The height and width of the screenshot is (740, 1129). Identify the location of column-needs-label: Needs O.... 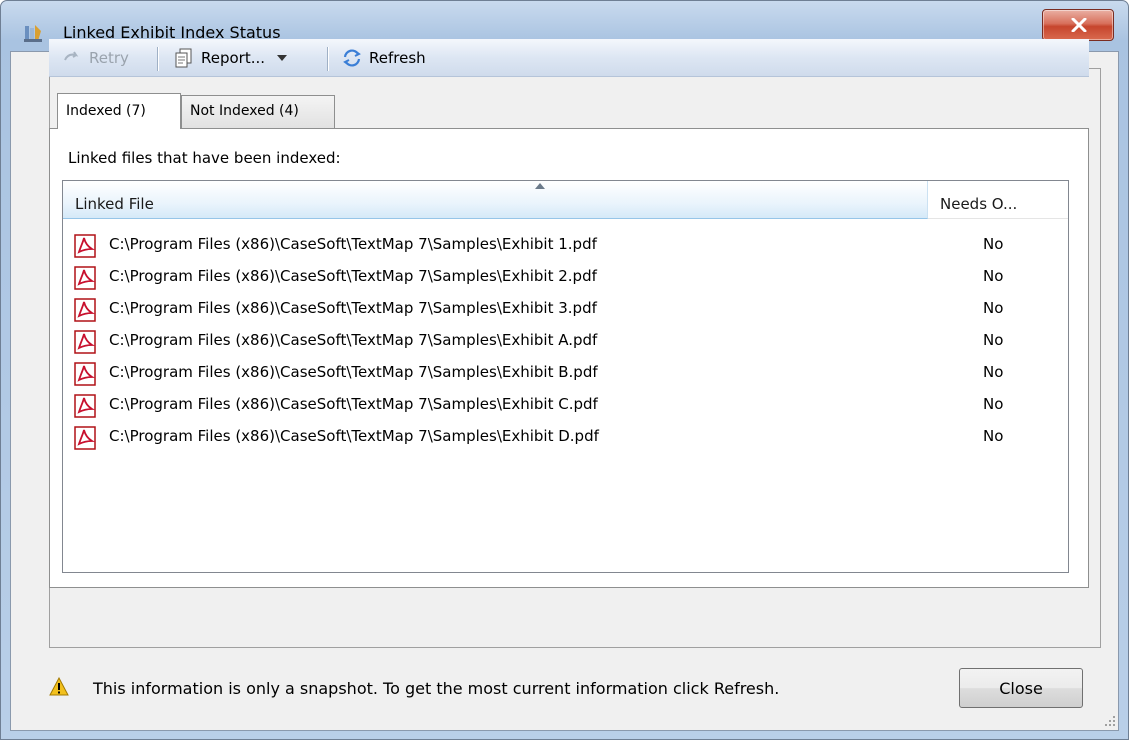
(979, 204).